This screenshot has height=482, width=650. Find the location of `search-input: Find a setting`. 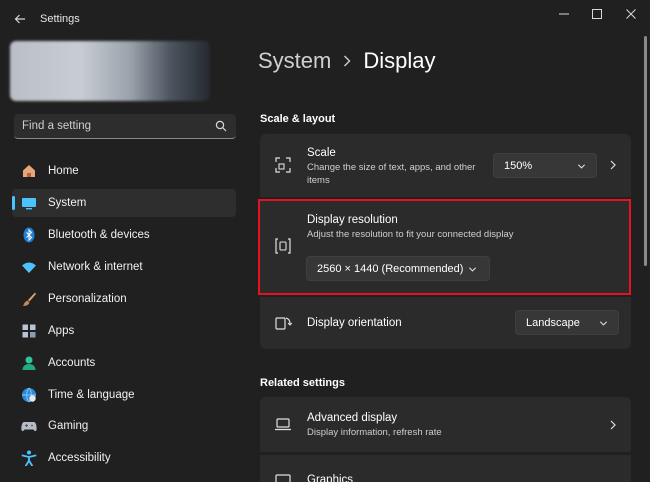

search-input: Find a setting is located at coordinates (56, 126).